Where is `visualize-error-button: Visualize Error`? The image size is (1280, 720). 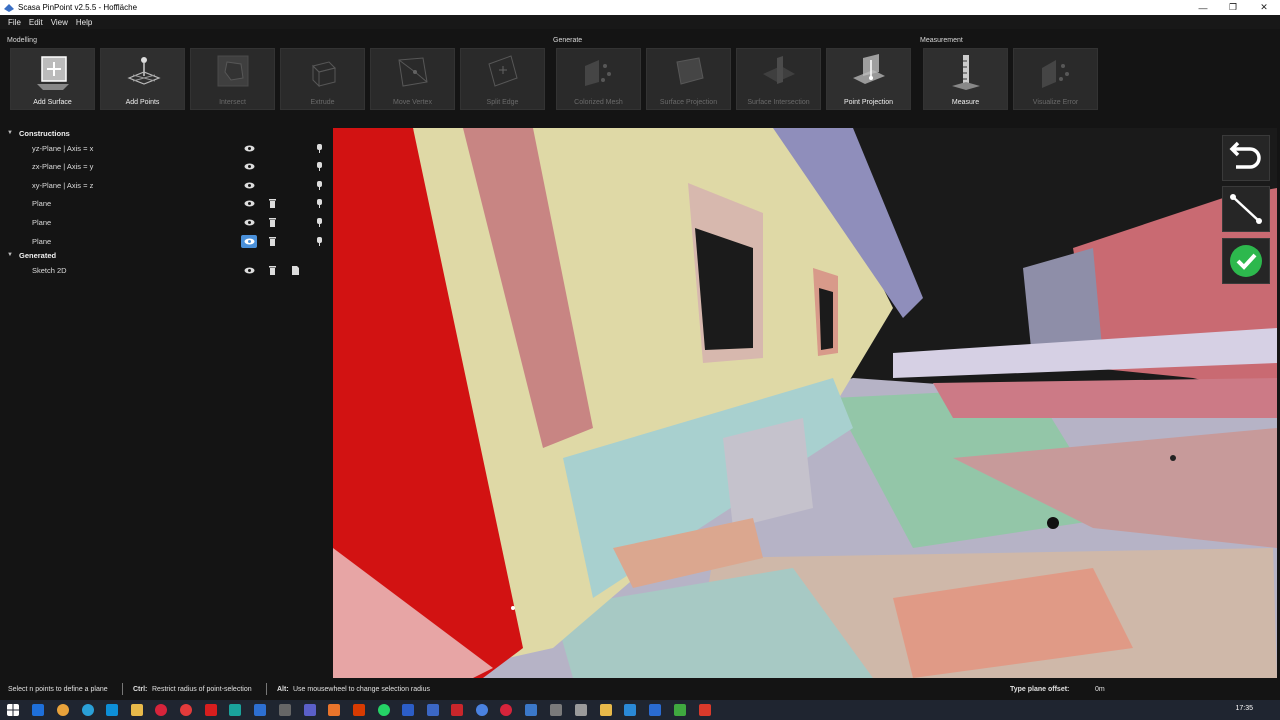
visualize-error-button: Visualize Error is located at coordinates (1055, 79).